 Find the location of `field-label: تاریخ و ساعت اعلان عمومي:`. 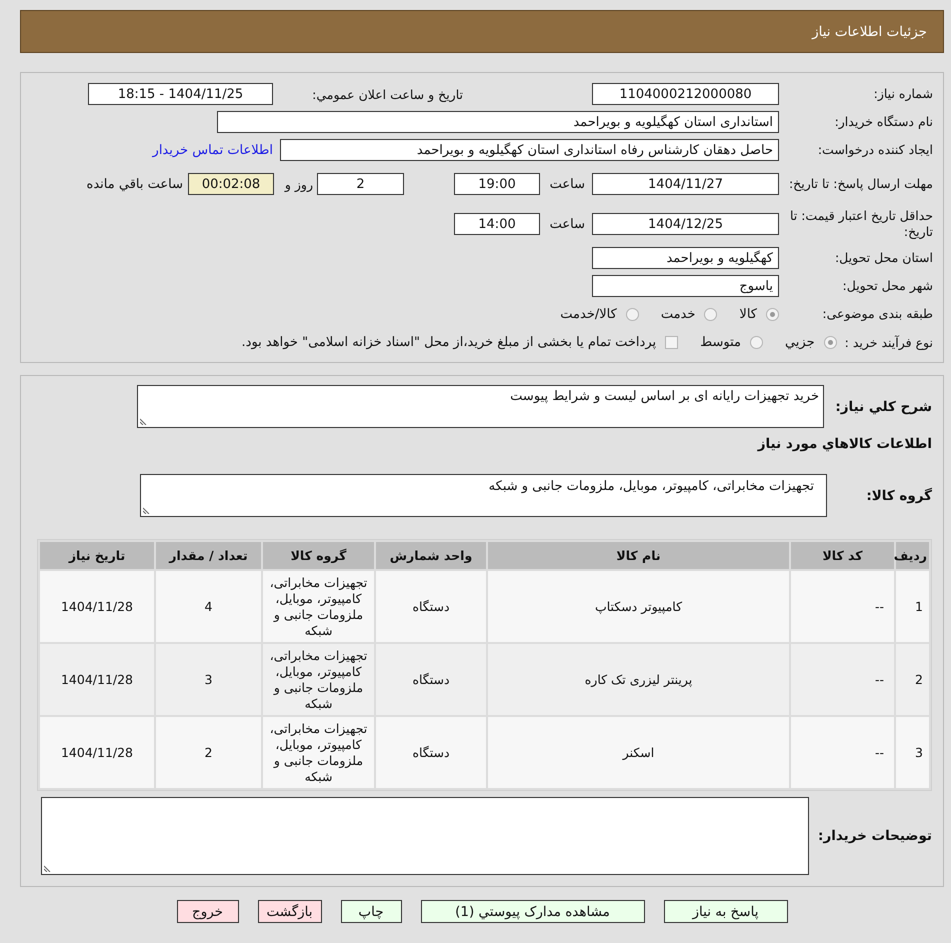

field-label: تاریخ و ساعت اعلان عمومي: is located at coordinates (387, 94).